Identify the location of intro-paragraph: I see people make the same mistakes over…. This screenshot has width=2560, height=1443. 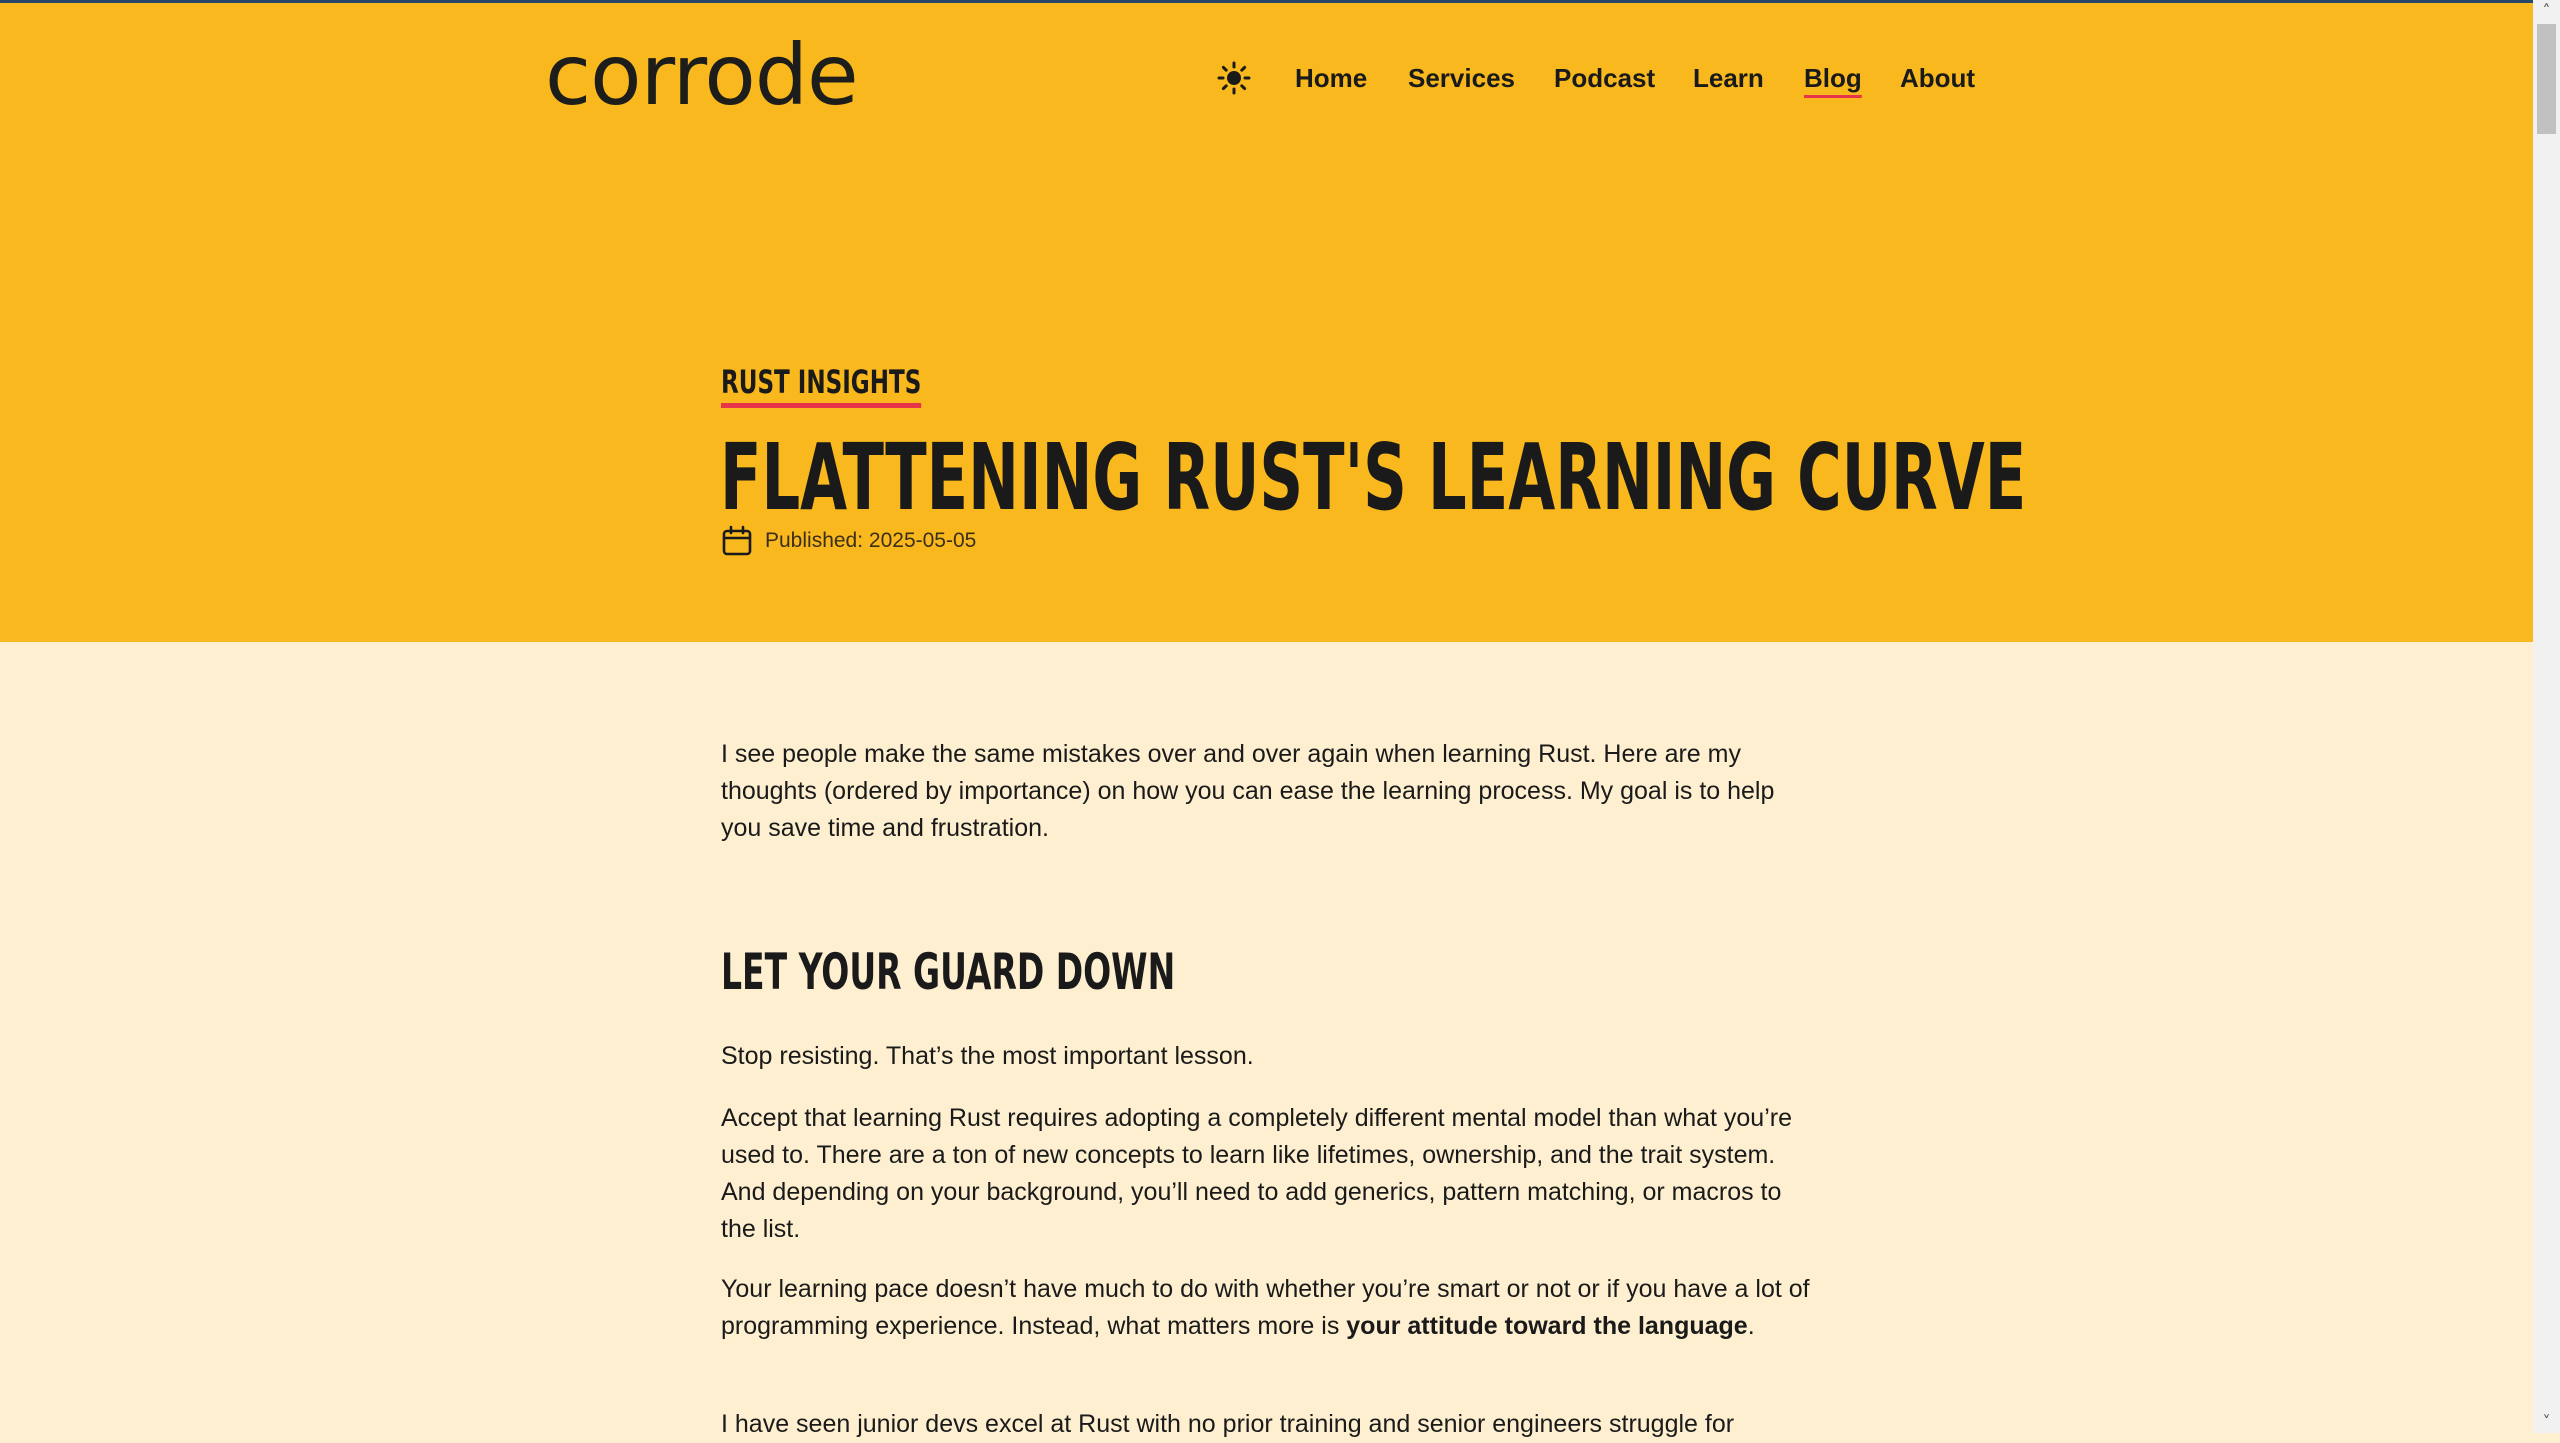
(1248, 791).